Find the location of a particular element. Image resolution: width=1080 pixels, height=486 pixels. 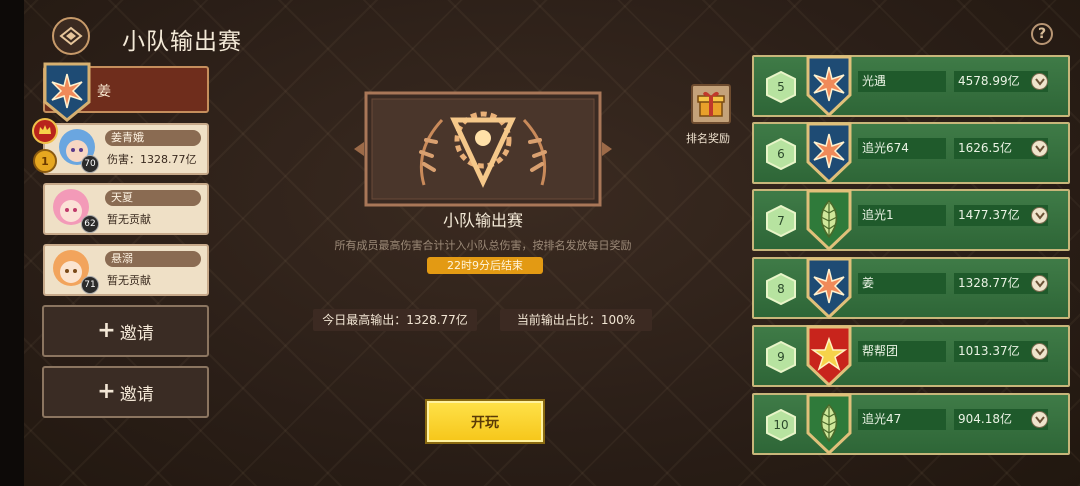

ranking-row: 6 追光674 1626.5亿 is located at coordinates (911, 153).